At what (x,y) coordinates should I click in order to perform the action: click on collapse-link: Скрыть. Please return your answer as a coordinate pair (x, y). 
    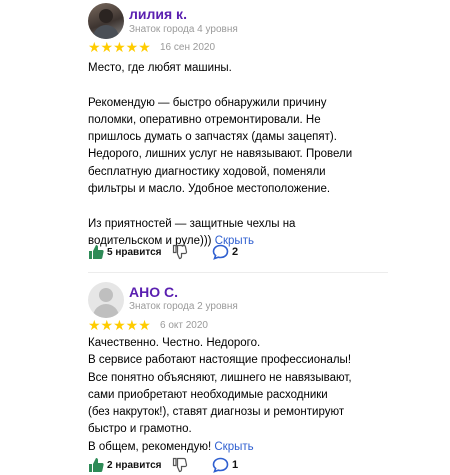
    Looking at the image, I should click on (233, 447).